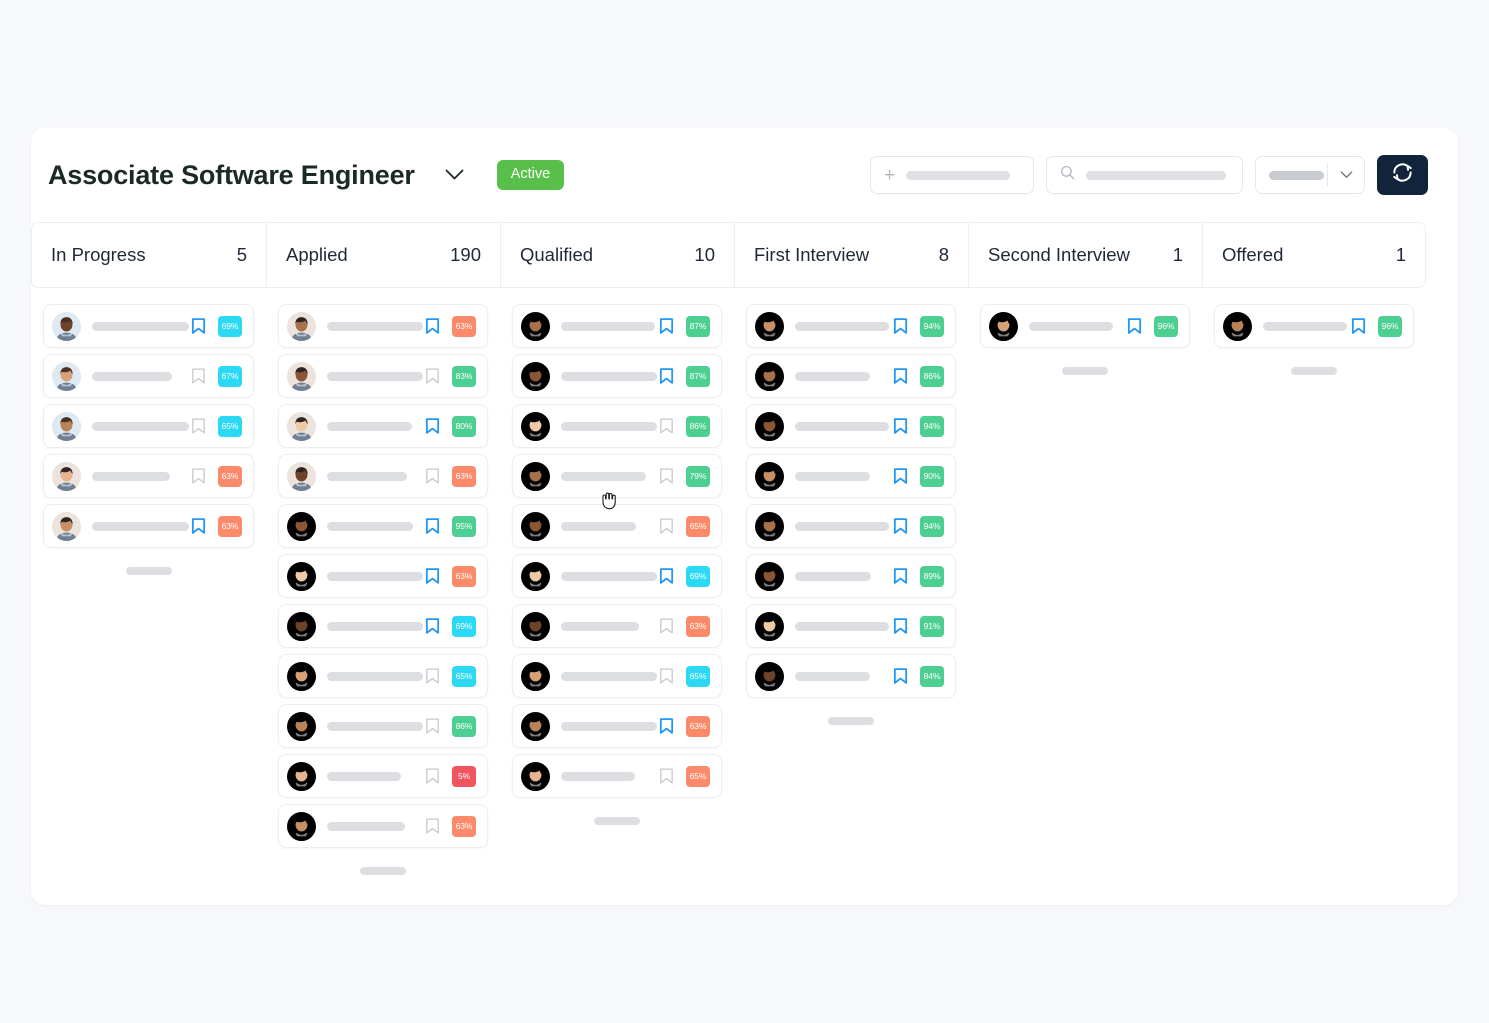 This screenshot has height=1023, width=1489. What do you see at coordinates (383, 776) in the screenshot?
I see `candidate-card: 5%` at bounding box center [383, 776].